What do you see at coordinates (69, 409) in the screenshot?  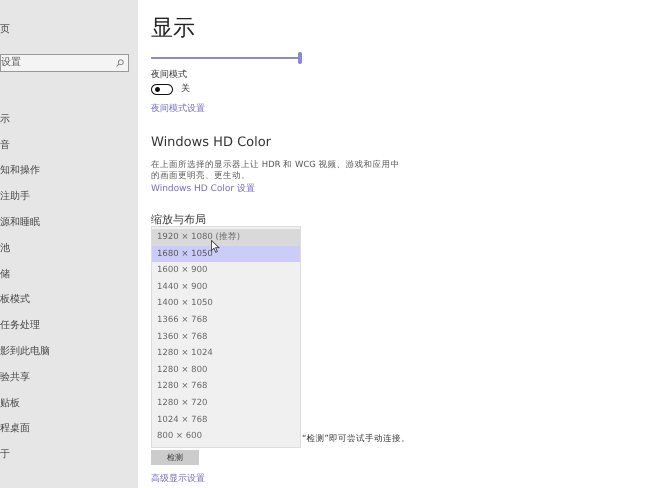 I see `sidebar-item: 贴板` at bounding box center [69, 409].